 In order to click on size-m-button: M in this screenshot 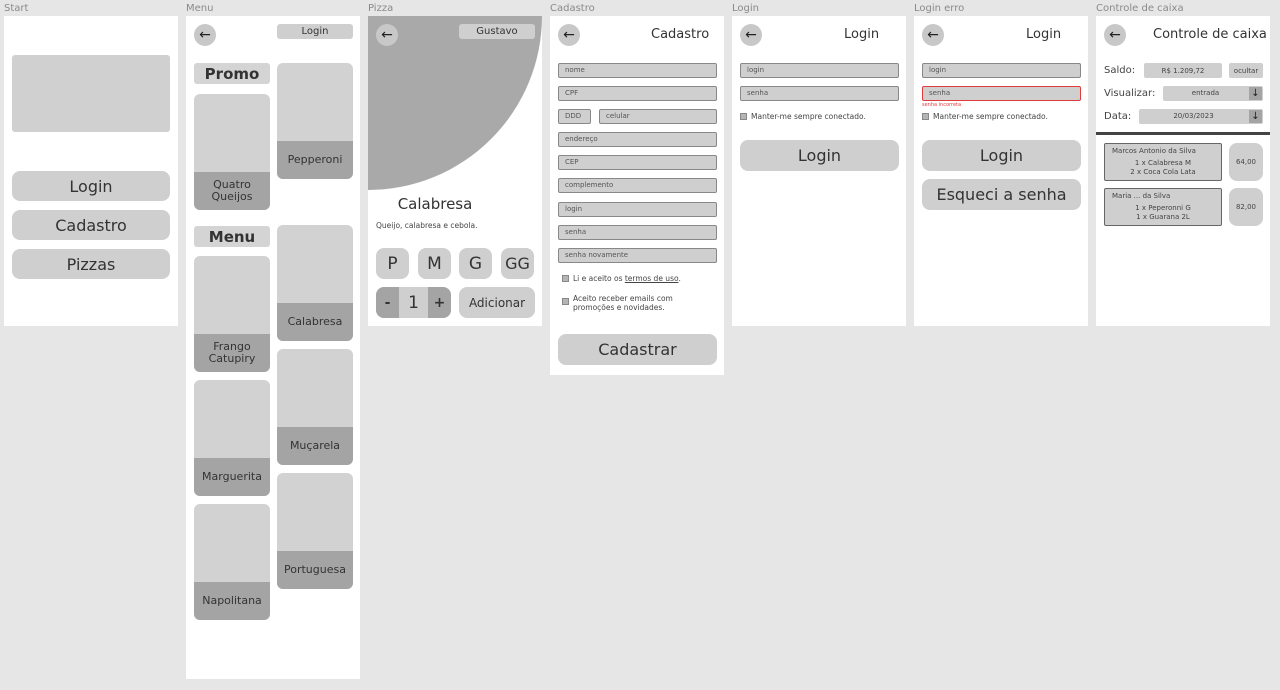, I will do `click(434, 263)`.